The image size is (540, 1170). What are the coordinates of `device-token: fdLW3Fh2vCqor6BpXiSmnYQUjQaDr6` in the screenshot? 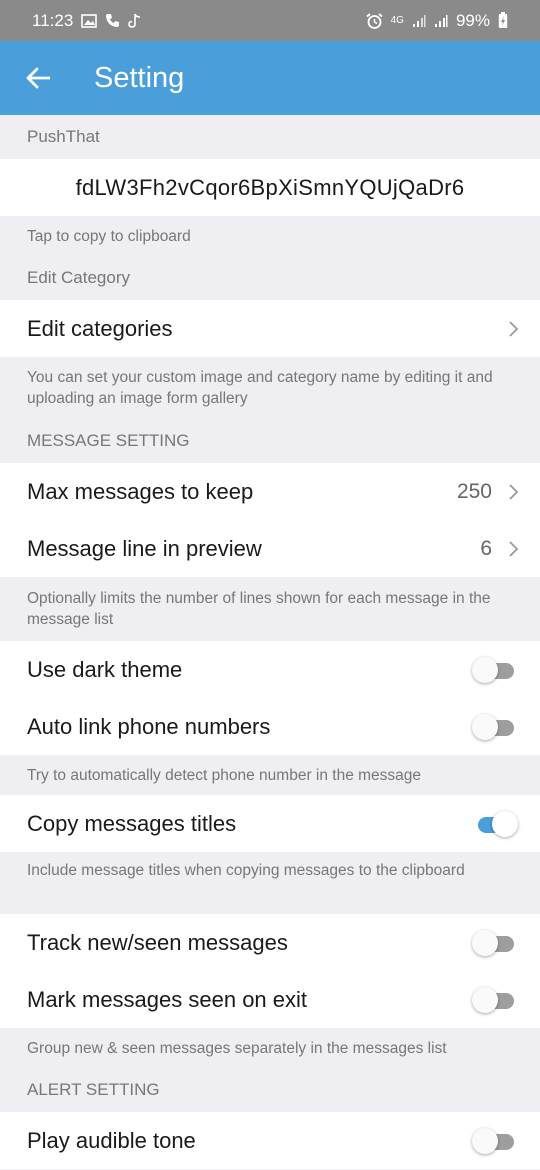 It's located at (270, 187).